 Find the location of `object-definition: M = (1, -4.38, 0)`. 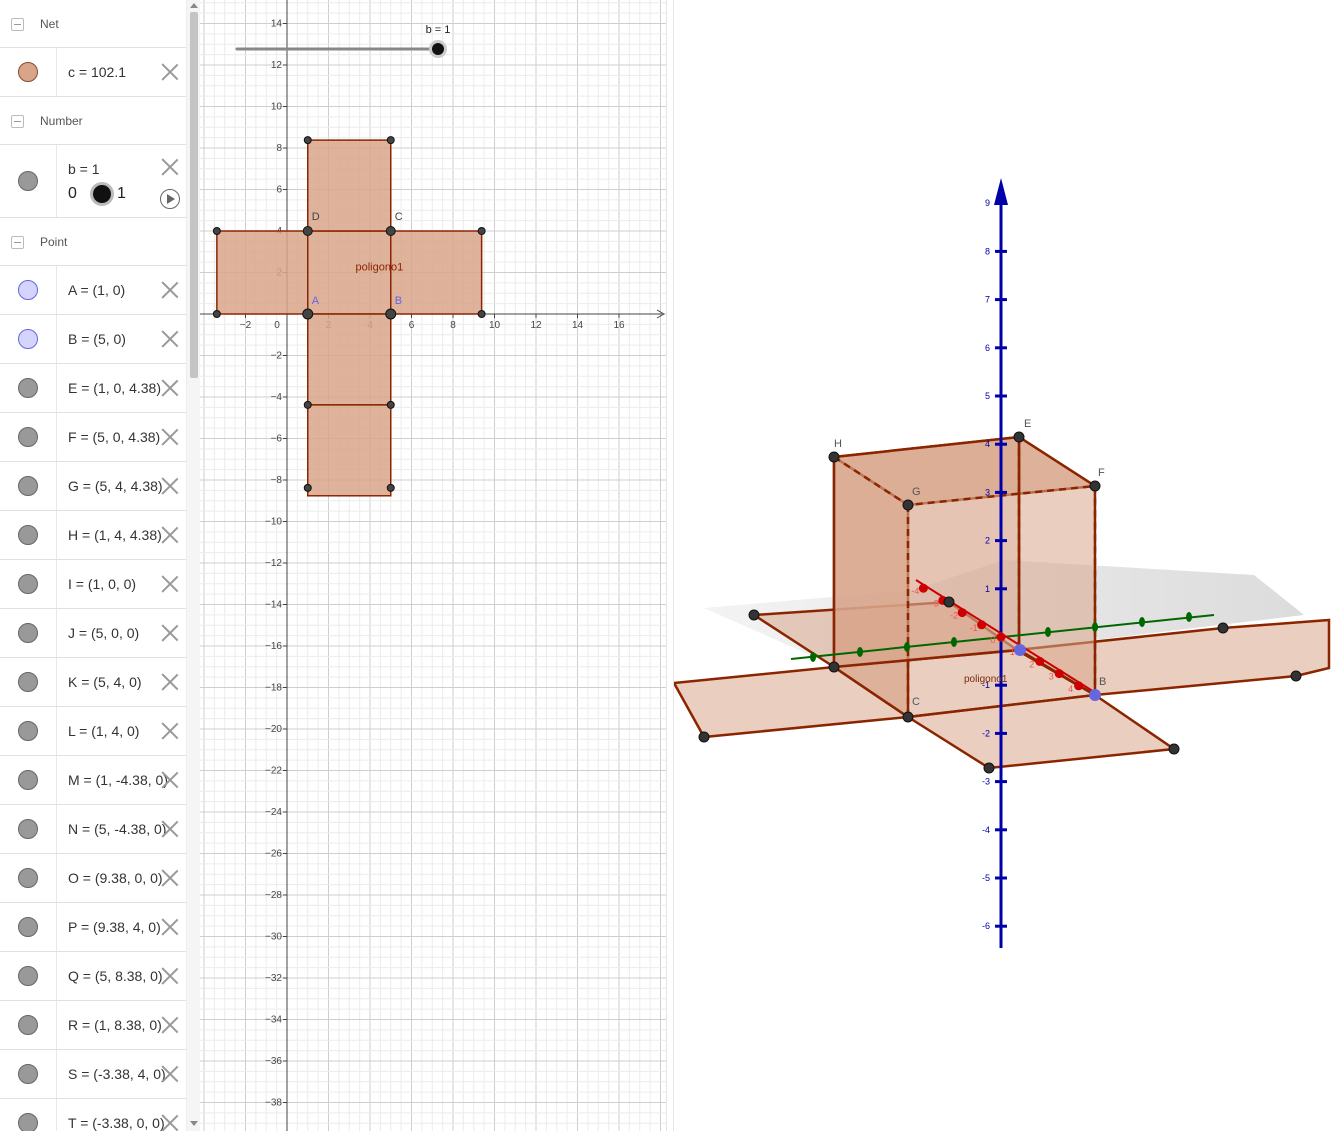

object-definition: M = (1, -4.38, 0) is located at coordinates (118, 780).